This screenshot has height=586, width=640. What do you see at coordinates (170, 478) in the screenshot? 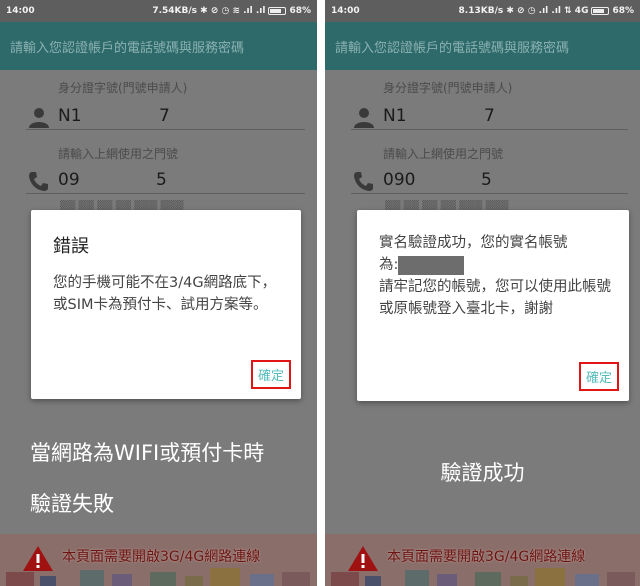
I see `caption-left: 當網路為WIFI或預付卡時 驗證失敗` at bounding box center [170, 478].